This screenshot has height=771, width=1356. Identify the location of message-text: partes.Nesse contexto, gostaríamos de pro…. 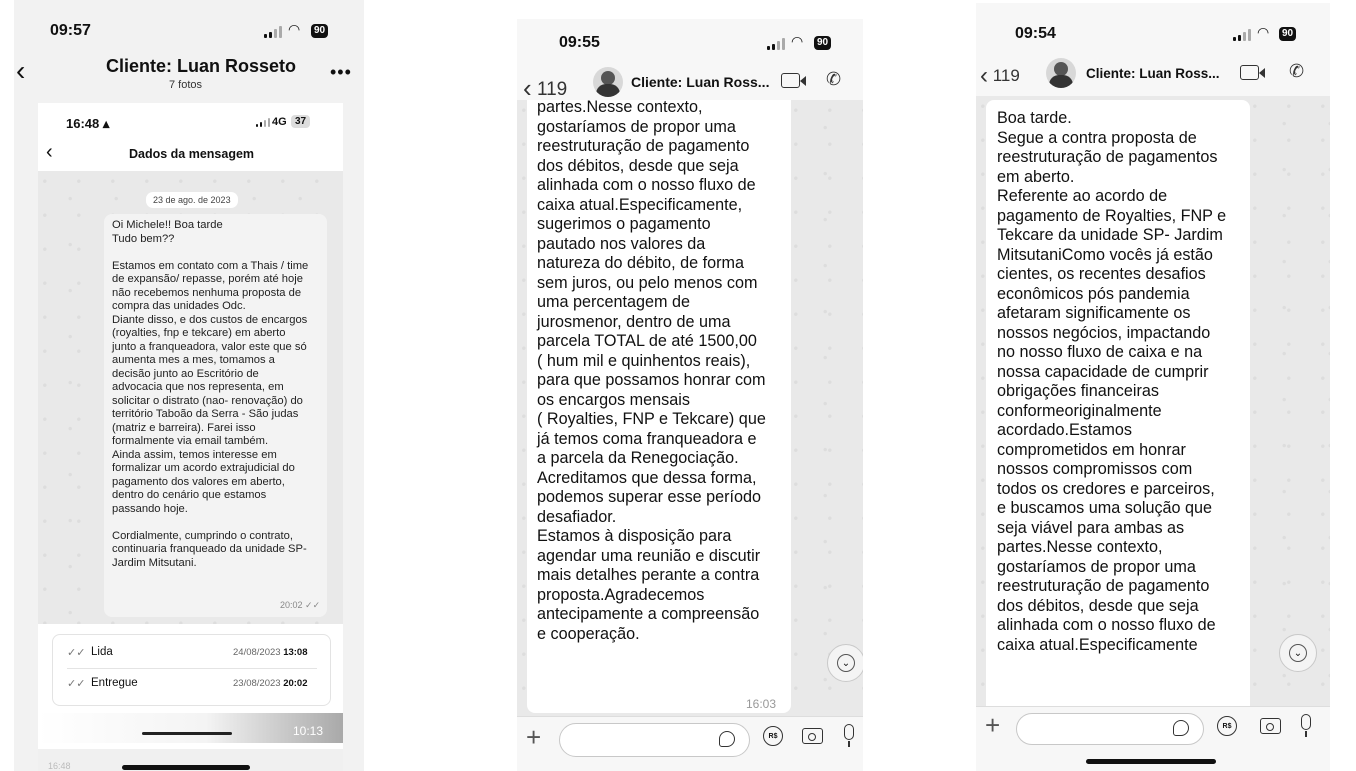
(651, 372).